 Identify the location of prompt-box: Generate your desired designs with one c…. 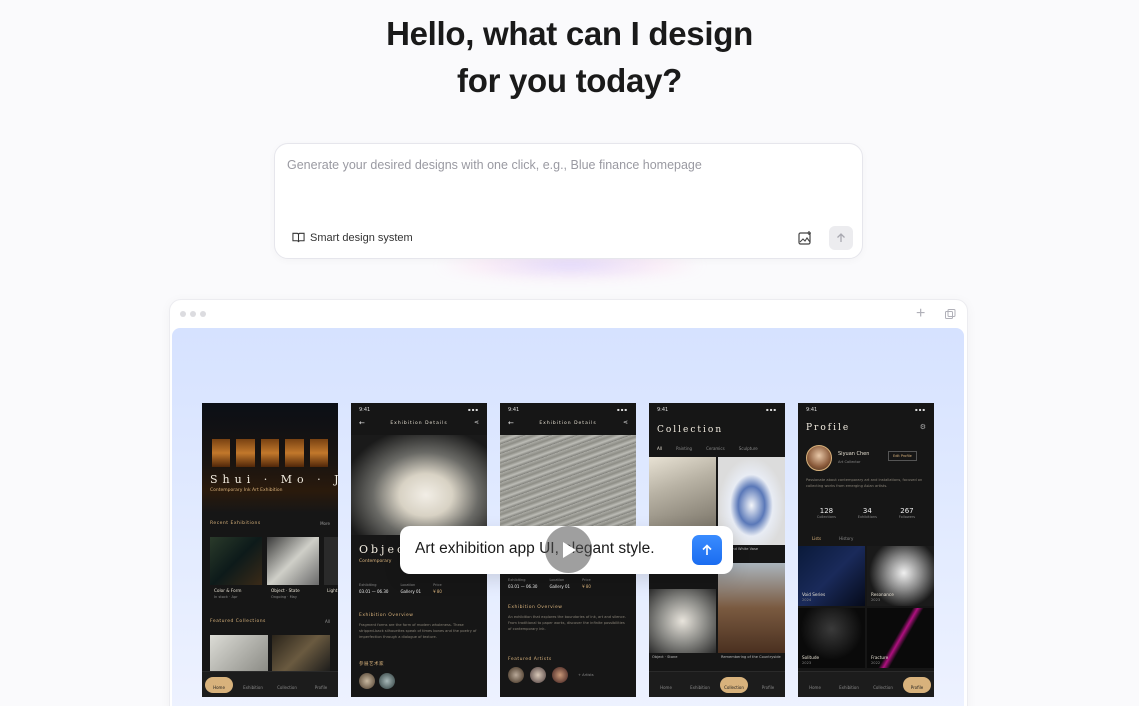
(568, 201).